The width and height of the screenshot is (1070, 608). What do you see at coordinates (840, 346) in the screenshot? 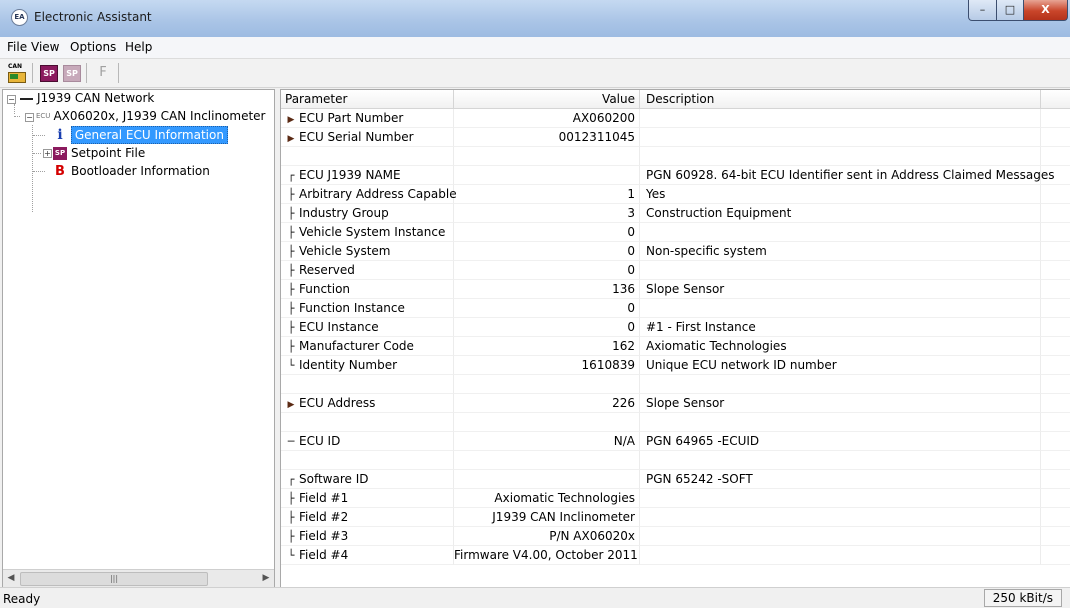
I see `description-cell: Axiomatic Technologies` at bounding box center [840, 346].